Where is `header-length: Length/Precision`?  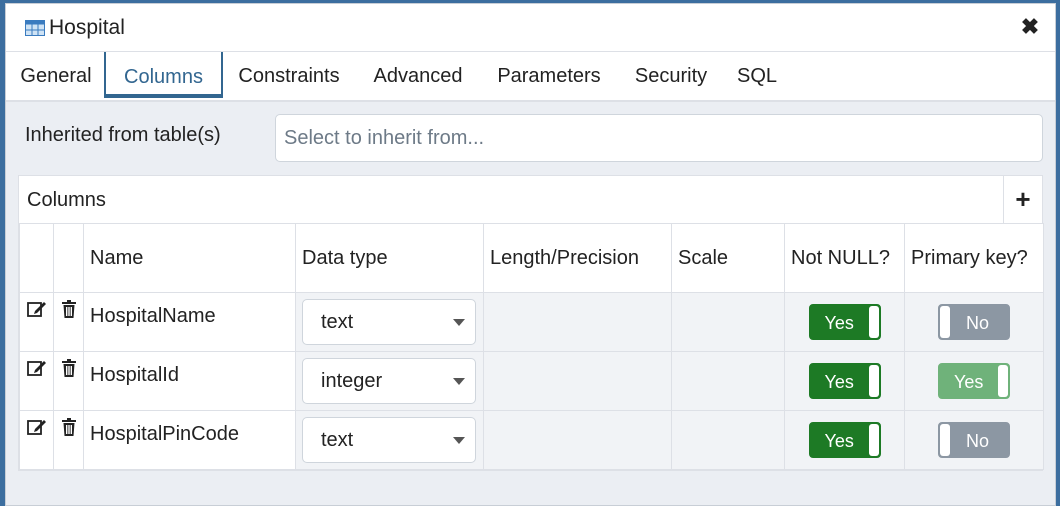
header-length: Length/Precision is located at coordinates (577, 258).